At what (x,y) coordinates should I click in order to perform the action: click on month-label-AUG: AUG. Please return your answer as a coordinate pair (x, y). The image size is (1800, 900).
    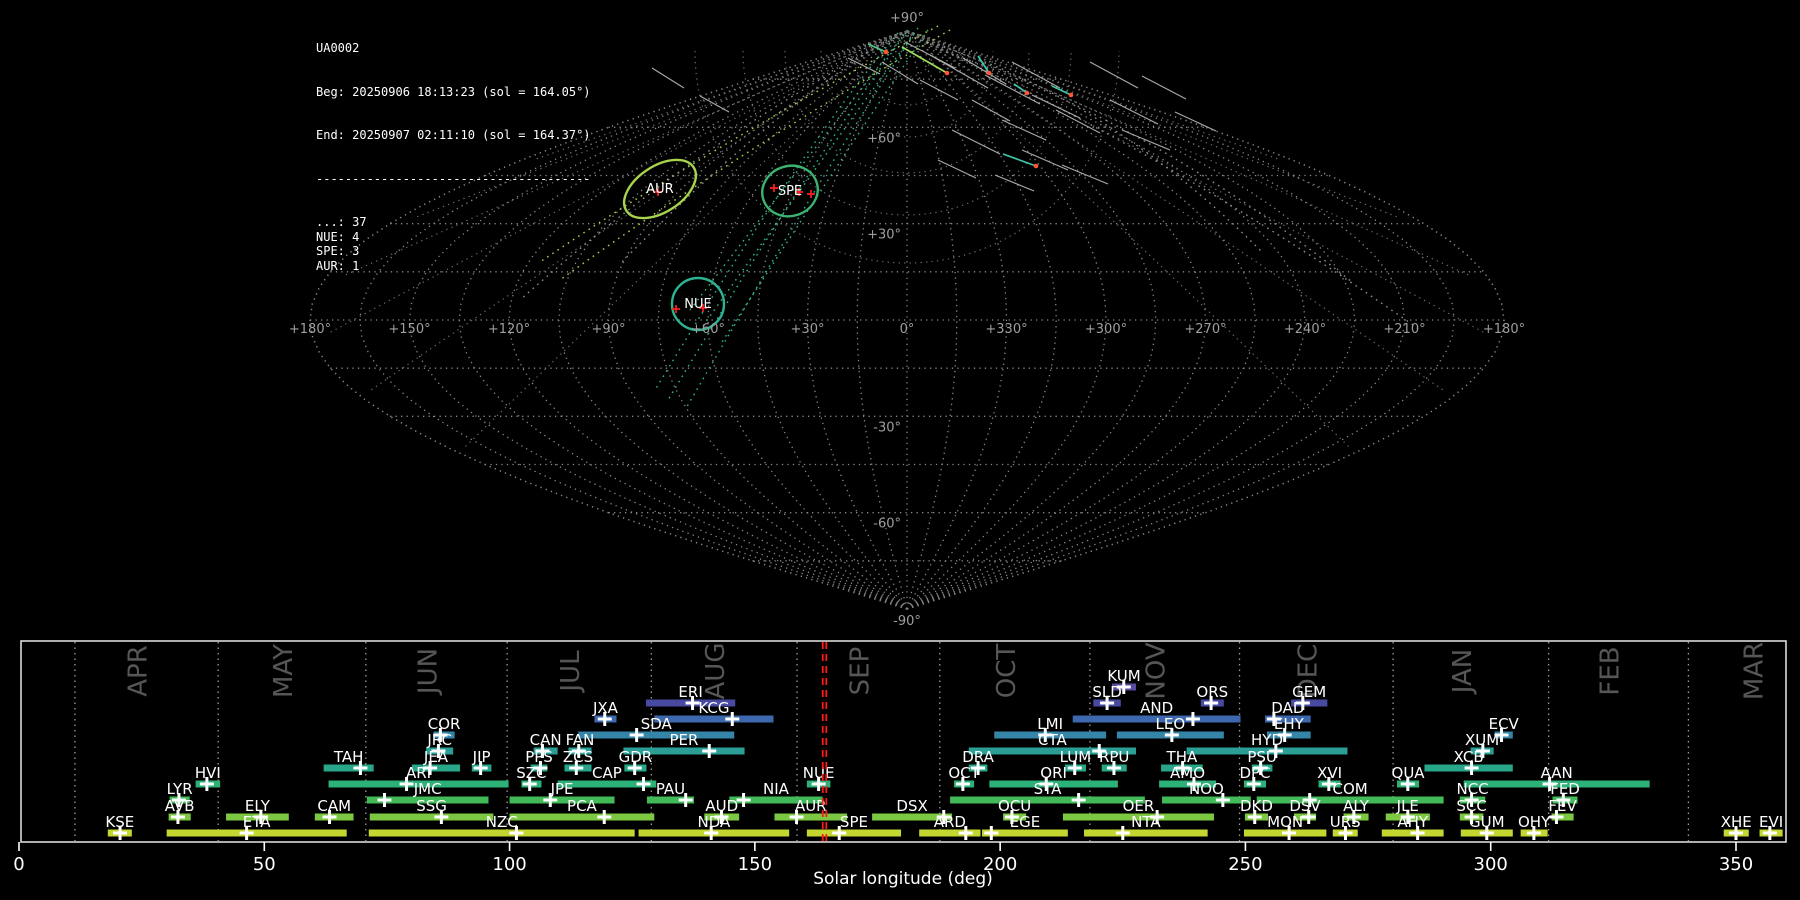
    Looking at the image, I should click on (716, 671).